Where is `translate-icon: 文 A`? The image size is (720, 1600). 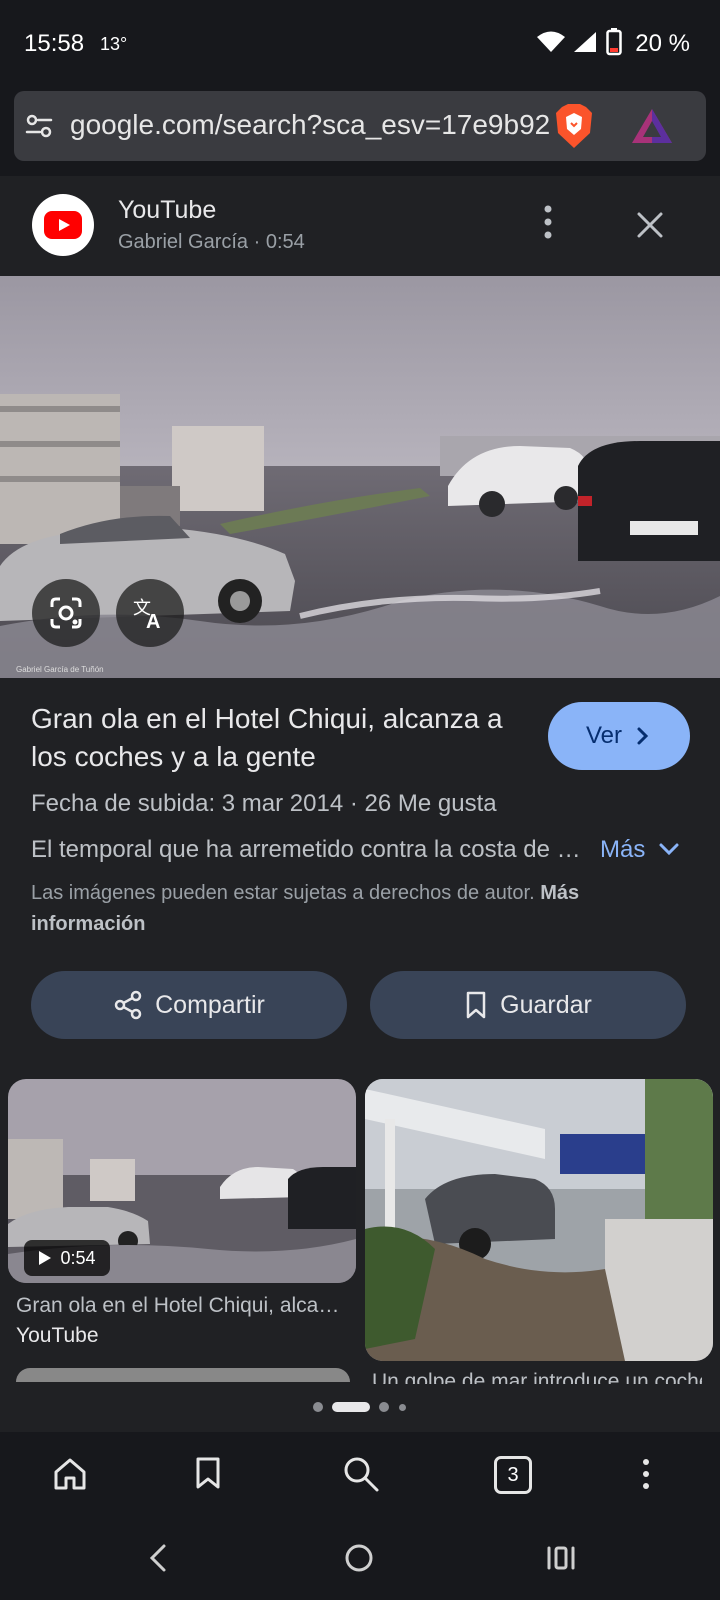 translate-icon: 文 A is located at coordinates (146, 615).